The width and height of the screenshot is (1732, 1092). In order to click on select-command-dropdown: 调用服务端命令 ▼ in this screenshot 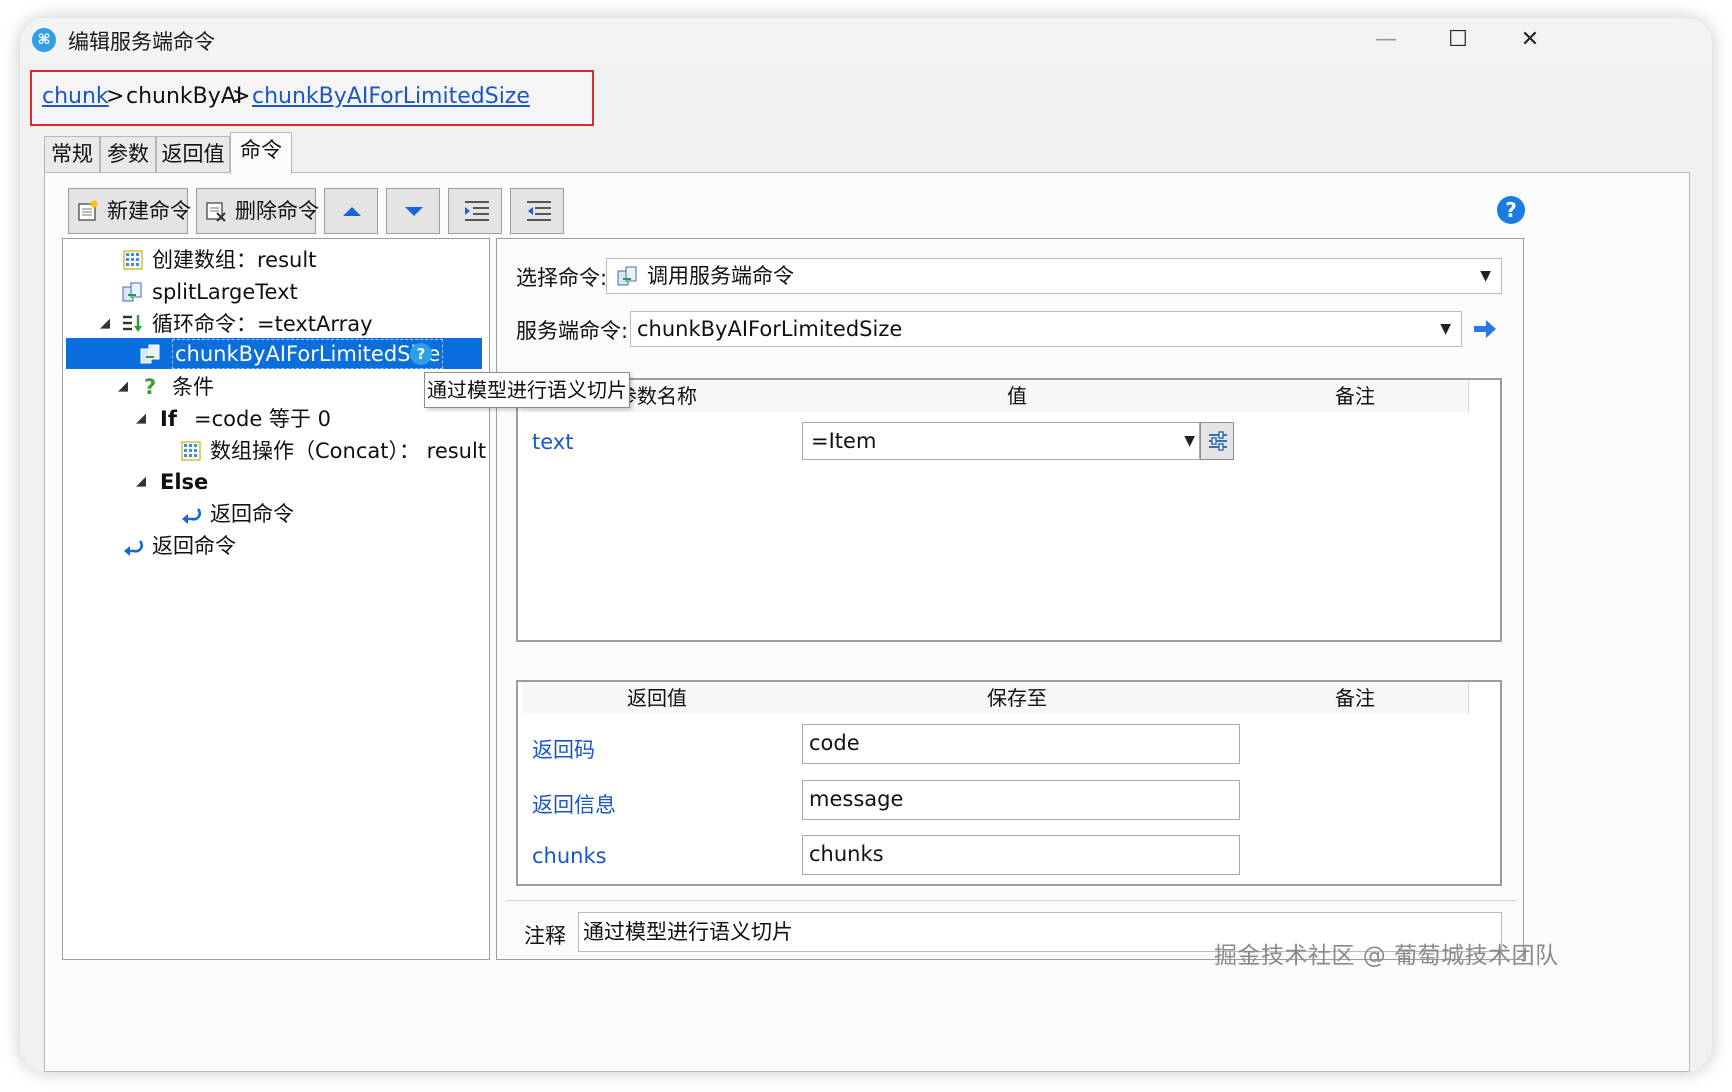, I will do `click(1054, 276)`.